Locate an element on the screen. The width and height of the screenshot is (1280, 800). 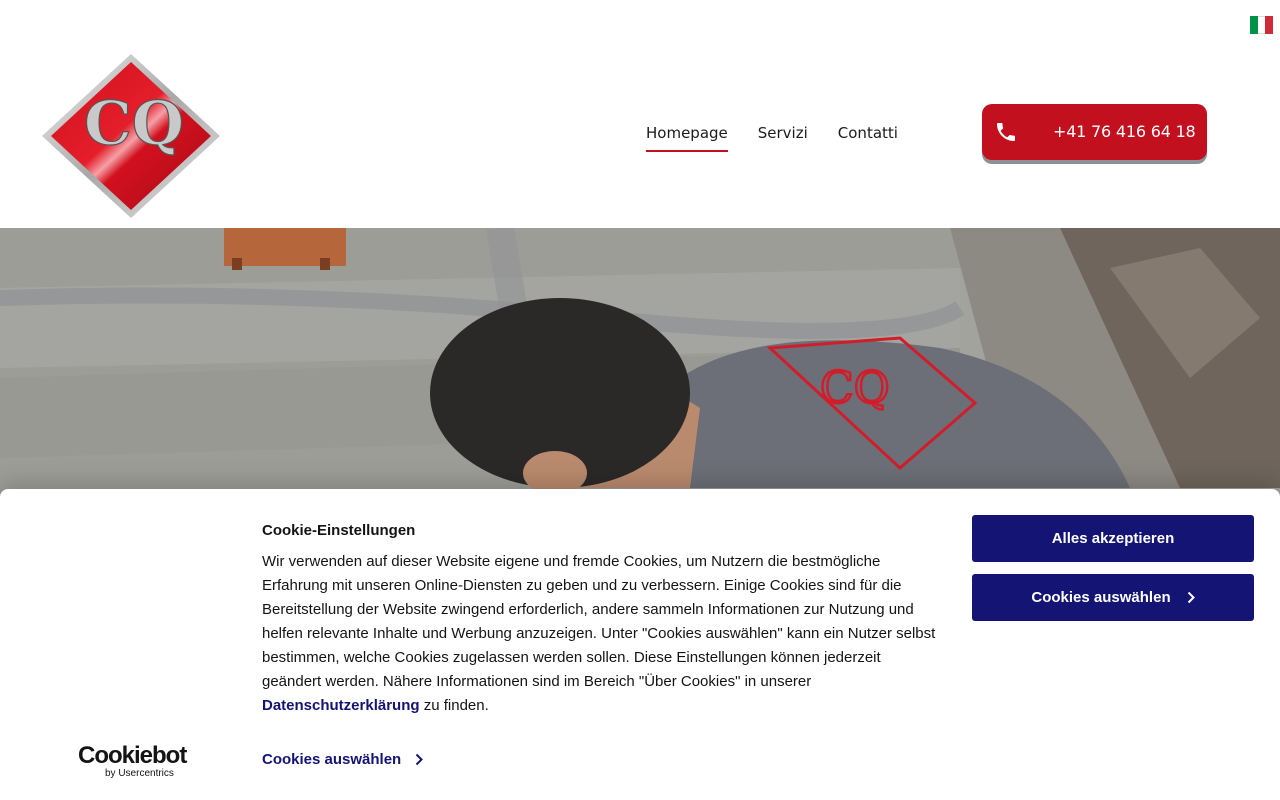
cookiebot-logo: Cookiebot by Usercentrics is located at coordinates (132, 762).